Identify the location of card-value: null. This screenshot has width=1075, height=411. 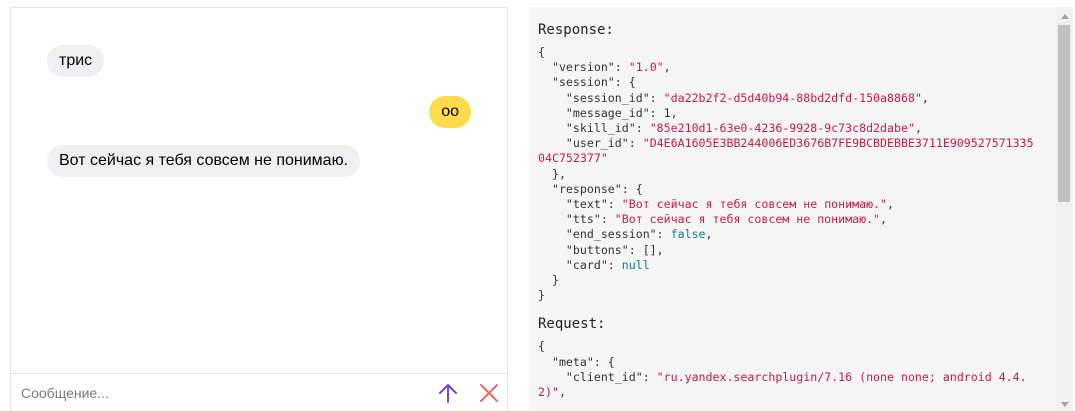
(635, 264).